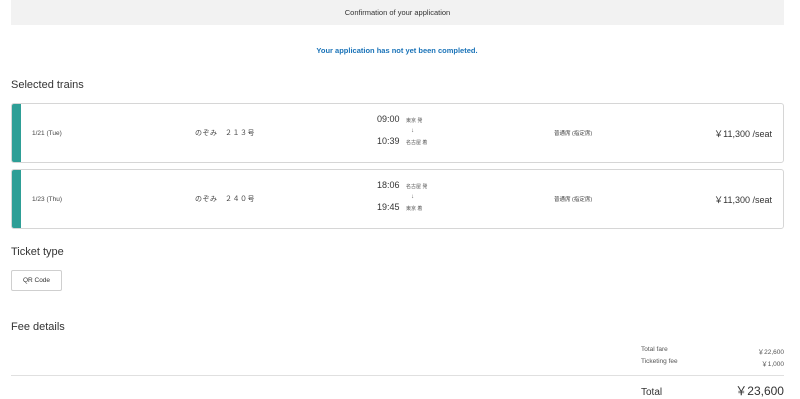 The image size is (800, 399). What do you see at coordinates (414, 209) in the screenshot?
I see `arrive-station: 東京 着` at bounding box center [414, 209].